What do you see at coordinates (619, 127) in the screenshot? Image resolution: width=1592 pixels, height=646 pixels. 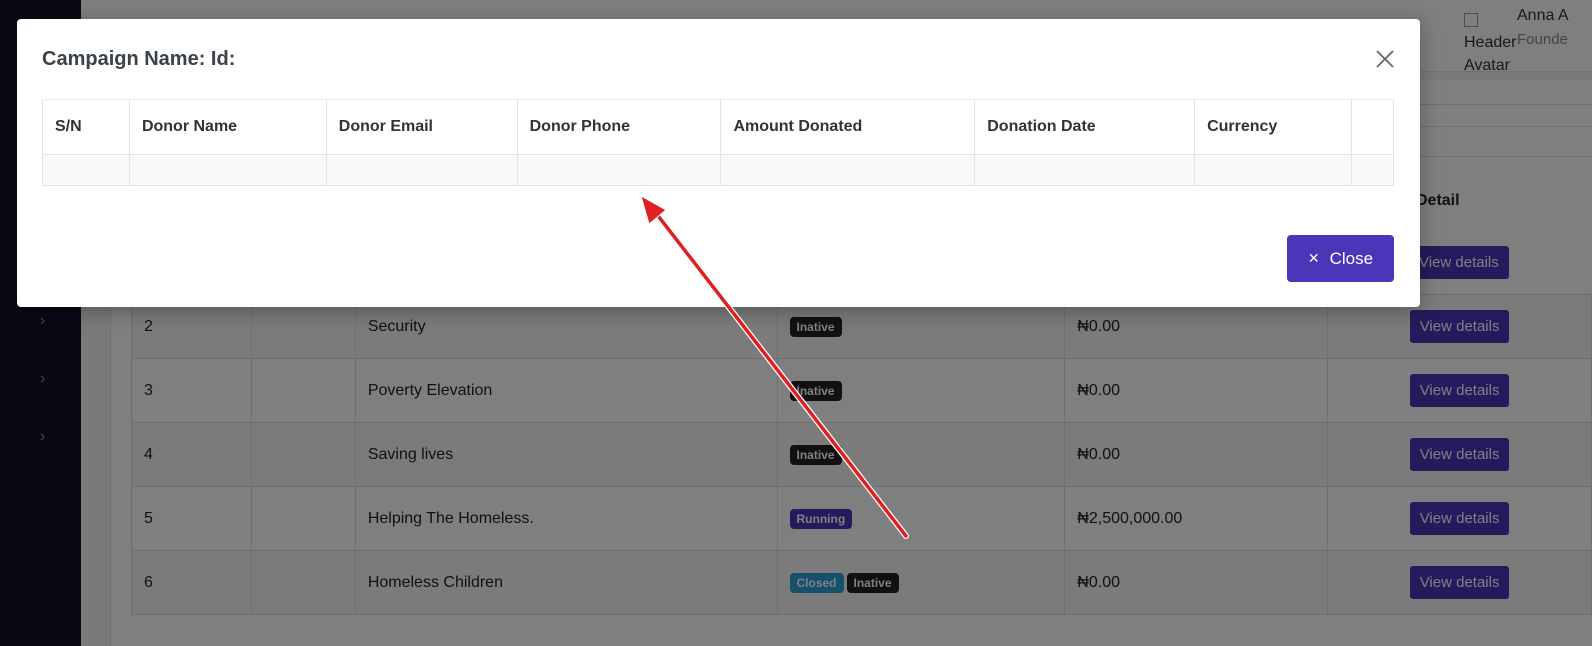 I see `column-header: Donor Phone` at bounding box center [619, 127].